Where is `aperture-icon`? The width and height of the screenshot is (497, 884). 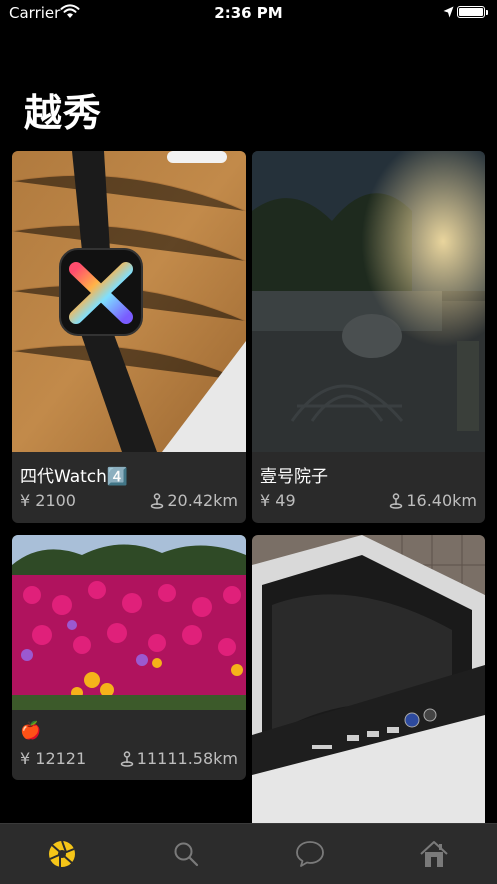
aperture-icon is located at coordinates (62, 853).